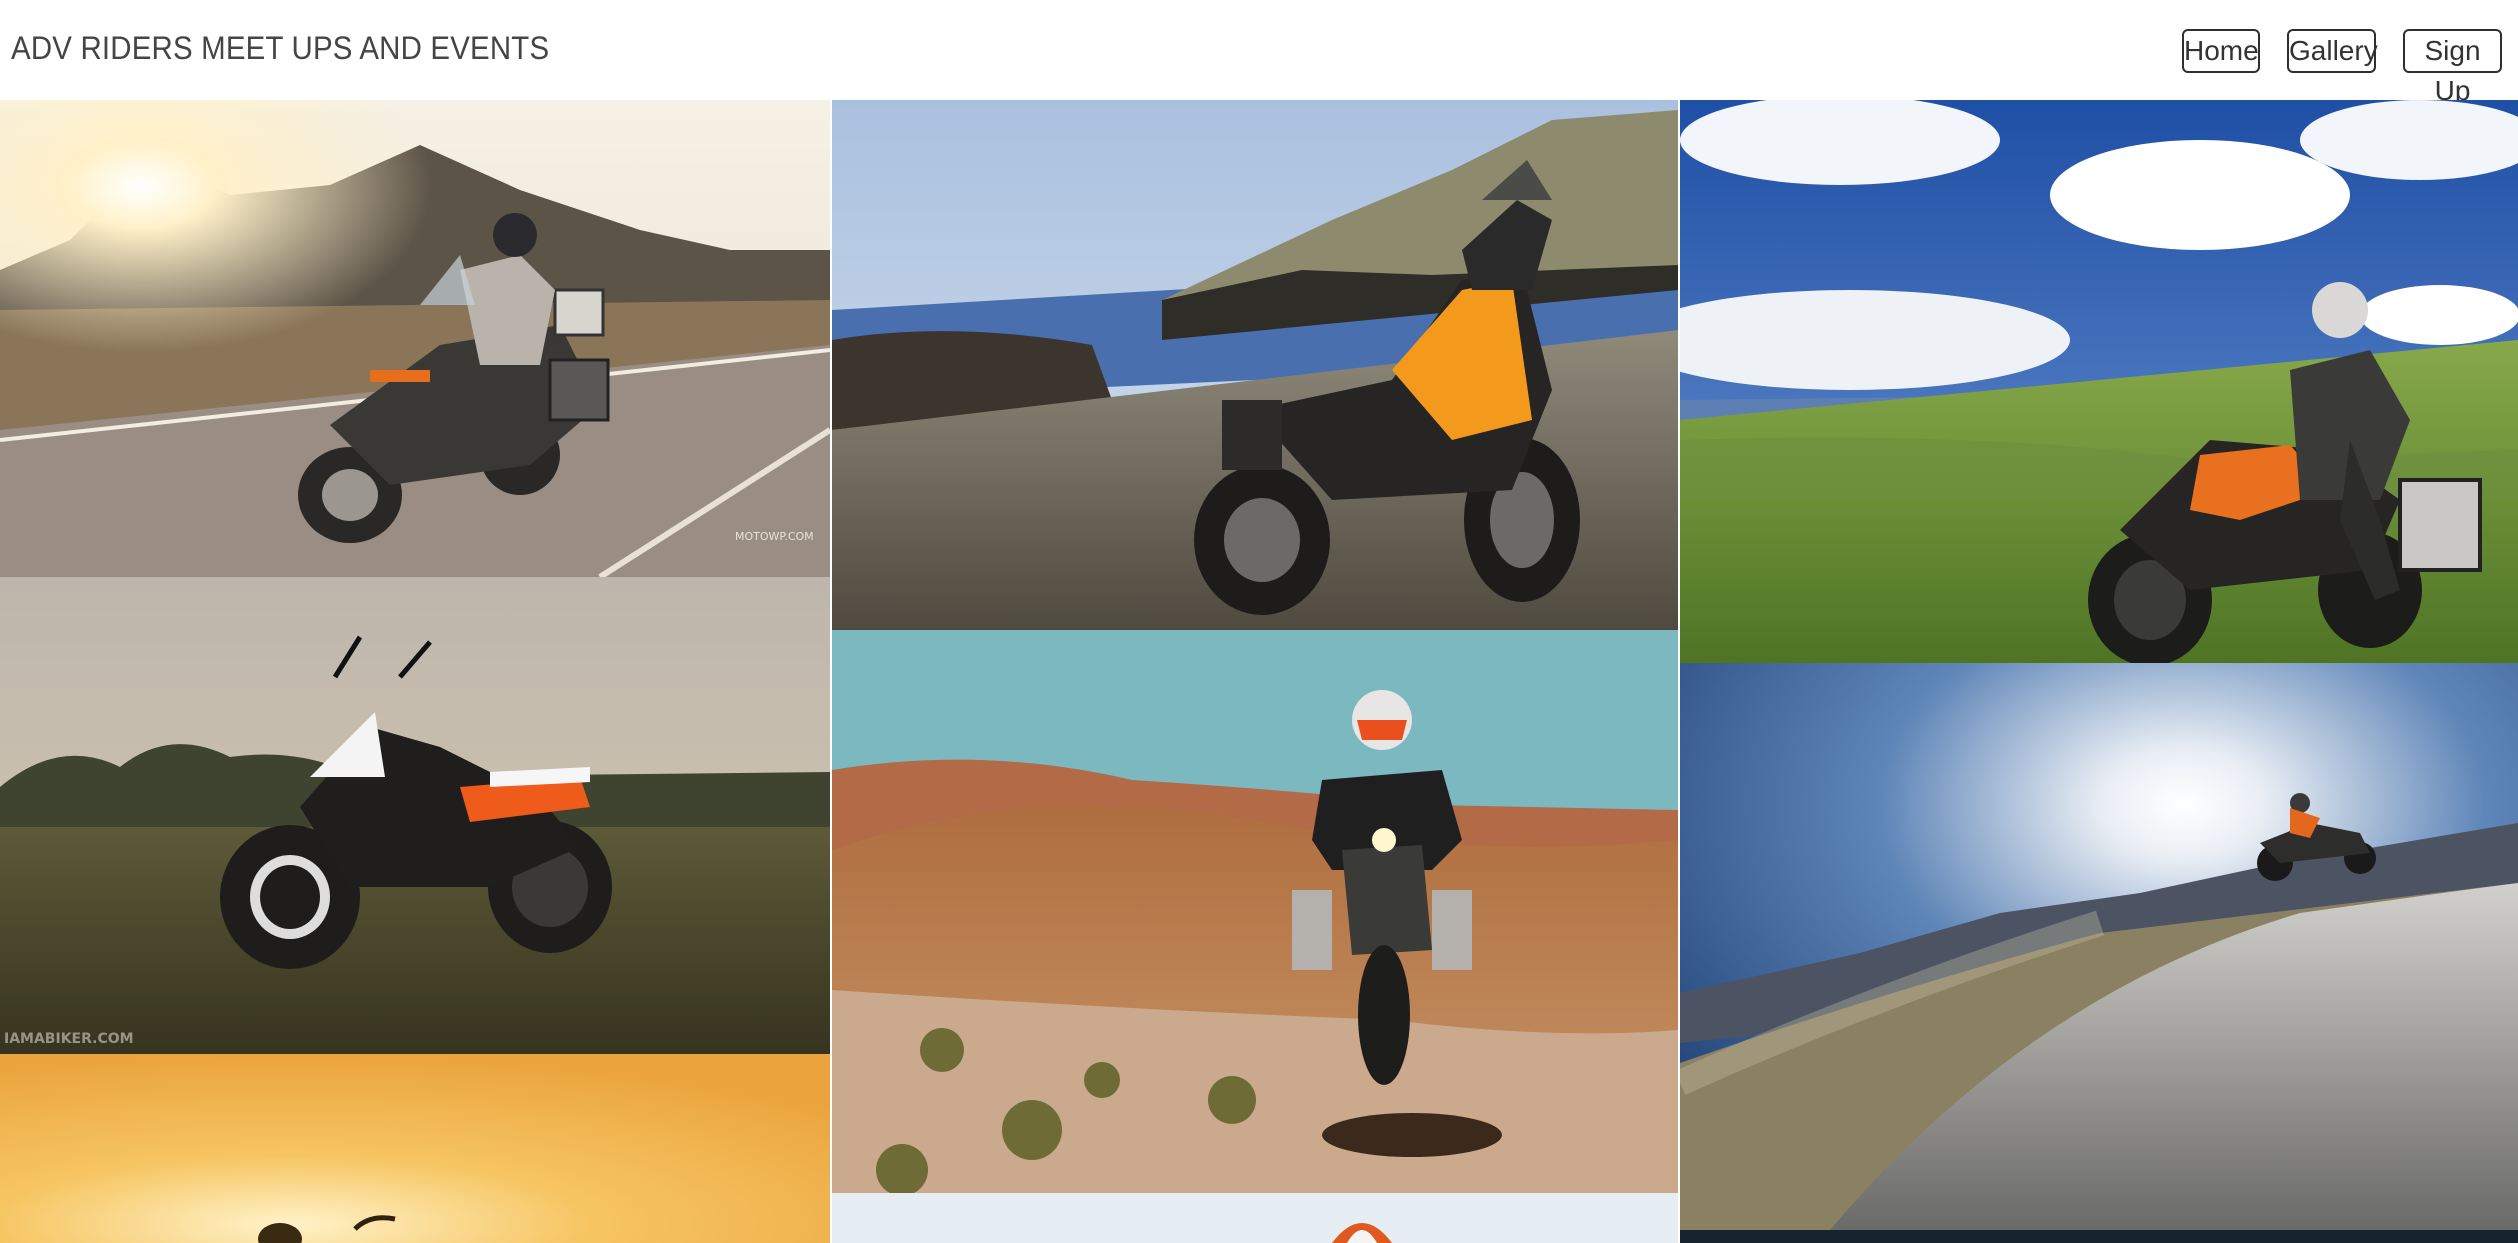 Image resolution: width=2518 pixels, height=1243 pixels. Describe the element at coordinates (774, 536) in the screenshot. I see `watermark-text: MOTOWP.COM` at that location.